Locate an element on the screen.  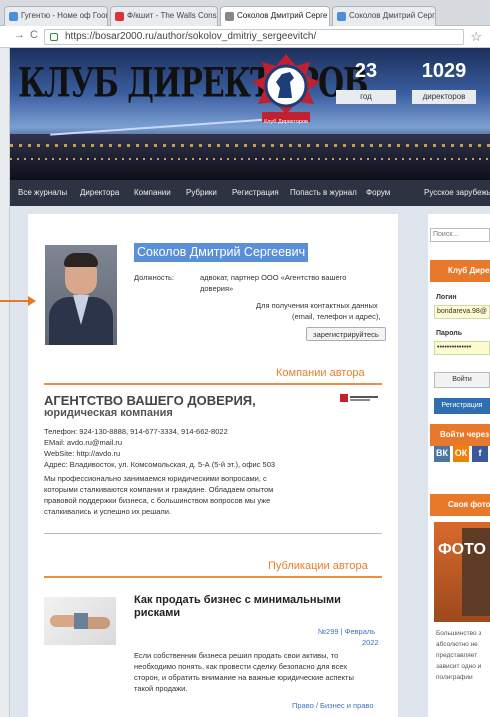
position-label: Должность: is located at coordinates (154, 277).